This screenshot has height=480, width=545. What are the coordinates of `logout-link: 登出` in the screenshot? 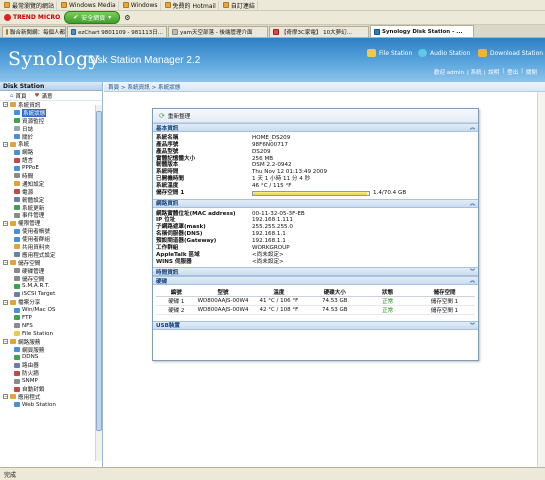 It's located at (512, 72).